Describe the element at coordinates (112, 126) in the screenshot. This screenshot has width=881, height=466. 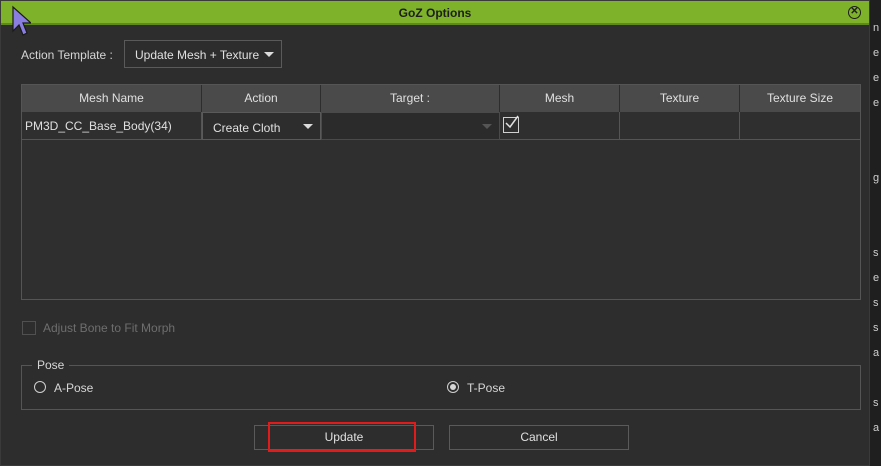
I see `mesh-name-cell: PM3D_CC_Base_Body(34)` at that location.